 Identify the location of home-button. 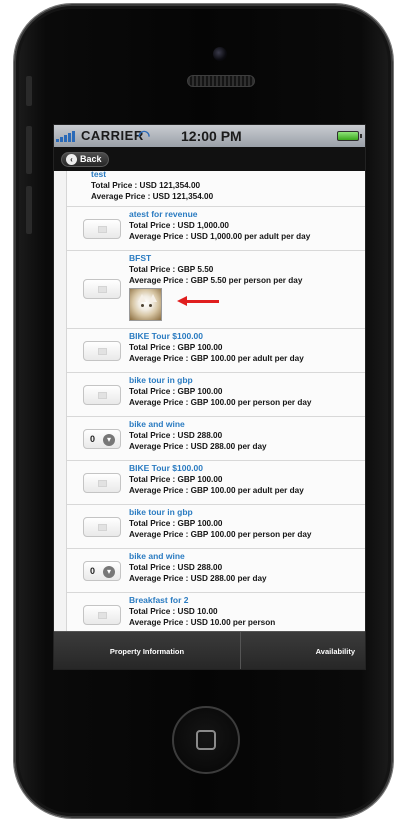
(206, 740).